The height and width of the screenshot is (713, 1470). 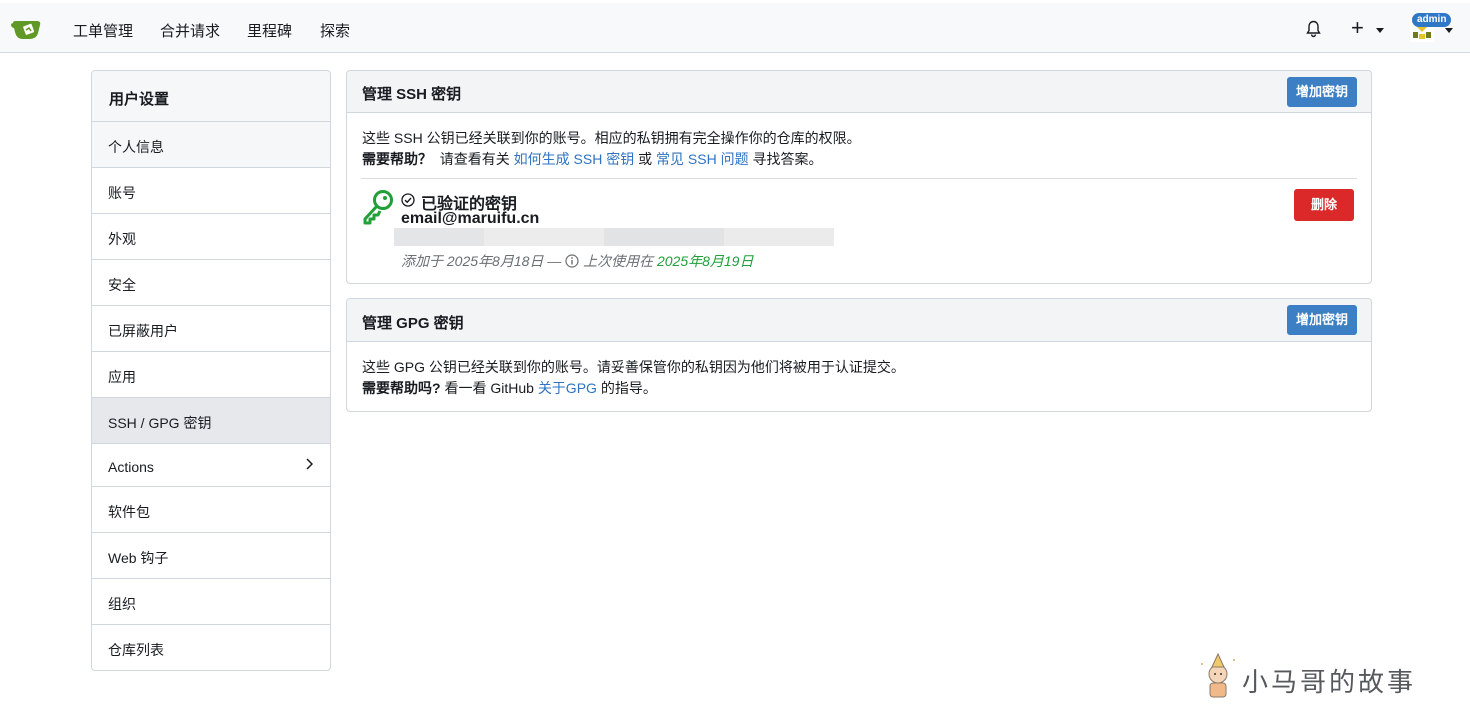 I want to click on add-ssh-key-button: 增加密钥, so click(x=1322, y=92).